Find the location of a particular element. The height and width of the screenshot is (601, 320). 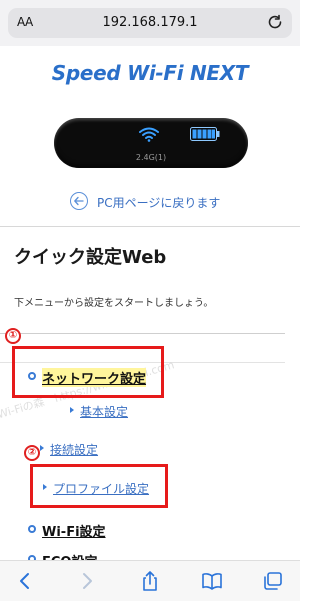

menu-connection-settings: 接続設定 is located at coordinates (85, 449).